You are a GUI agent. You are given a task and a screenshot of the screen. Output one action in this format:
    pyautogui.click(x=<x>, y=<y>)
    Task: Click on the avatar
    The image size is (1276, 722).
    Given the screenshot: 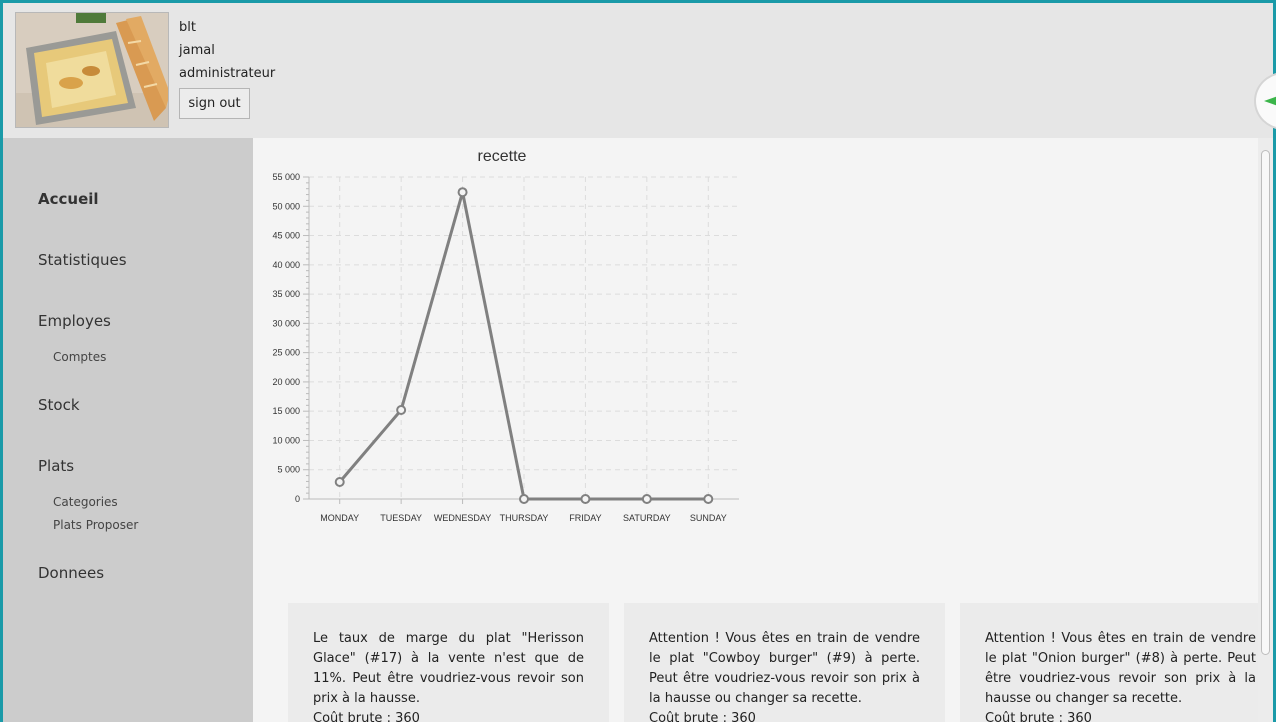 What is the action you would take?
    pyautogui.click(x=92, y=70)
    